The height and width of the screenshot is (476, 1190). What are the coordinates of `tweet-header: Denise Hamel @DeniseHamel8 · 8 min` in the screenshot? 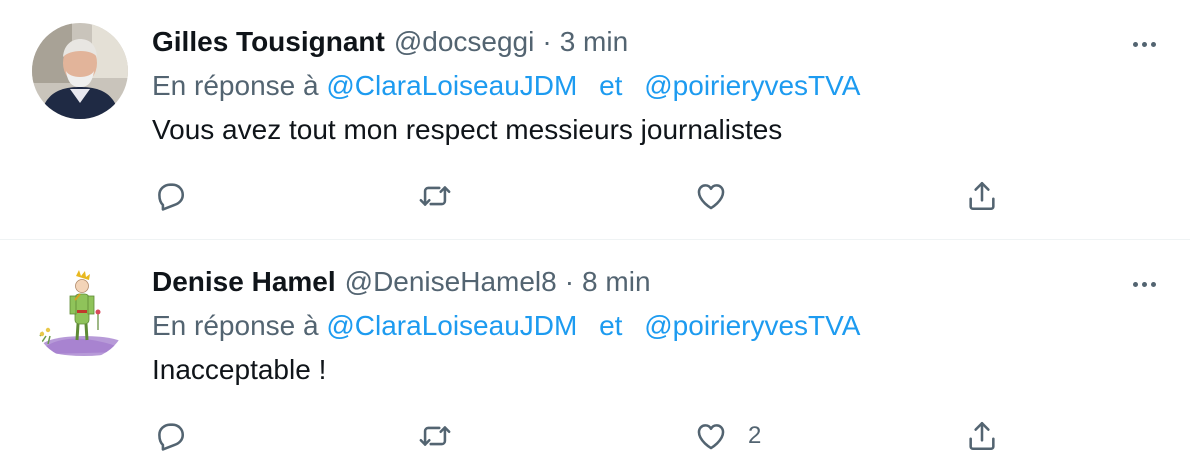 It's located at (401, 284).